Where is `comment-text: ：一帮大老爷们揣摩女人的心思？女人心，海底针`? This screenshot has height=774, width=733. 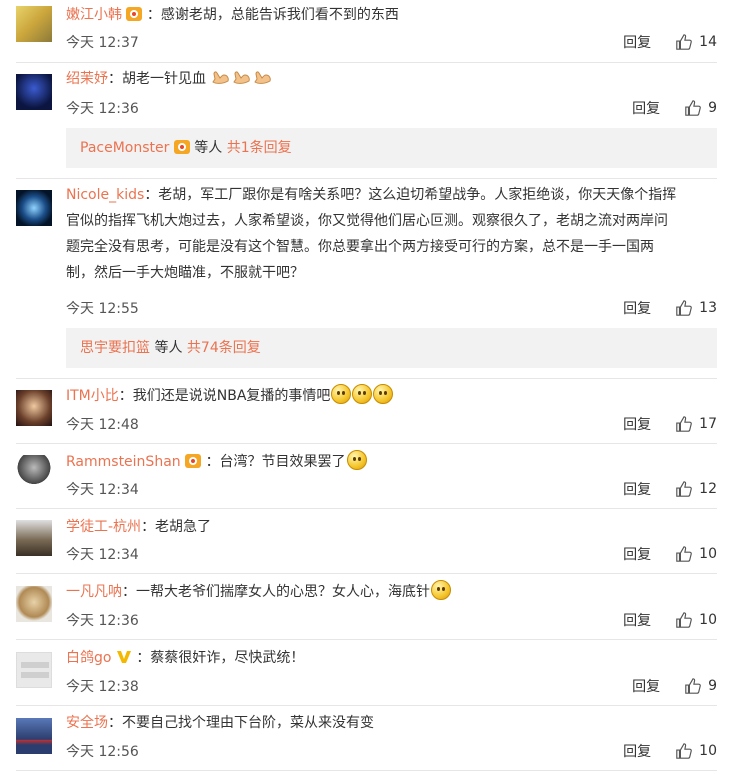
comment-text: ：一帮大老爷们揣摩女人的心思？女人心，海底针 is located at coordinates (276, 592).